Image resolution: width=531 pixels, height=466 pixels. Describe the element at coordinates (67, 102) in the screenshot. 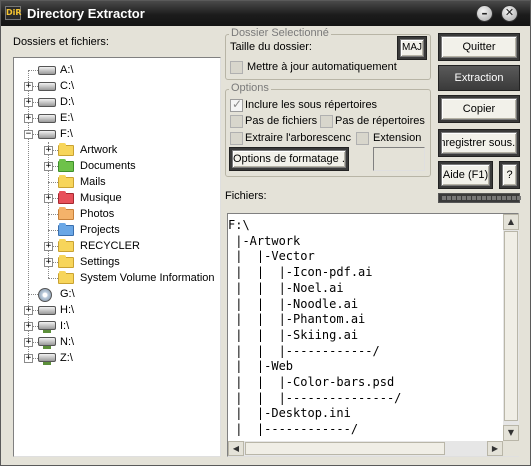

I see `tree-item-label: D:\` at that location.